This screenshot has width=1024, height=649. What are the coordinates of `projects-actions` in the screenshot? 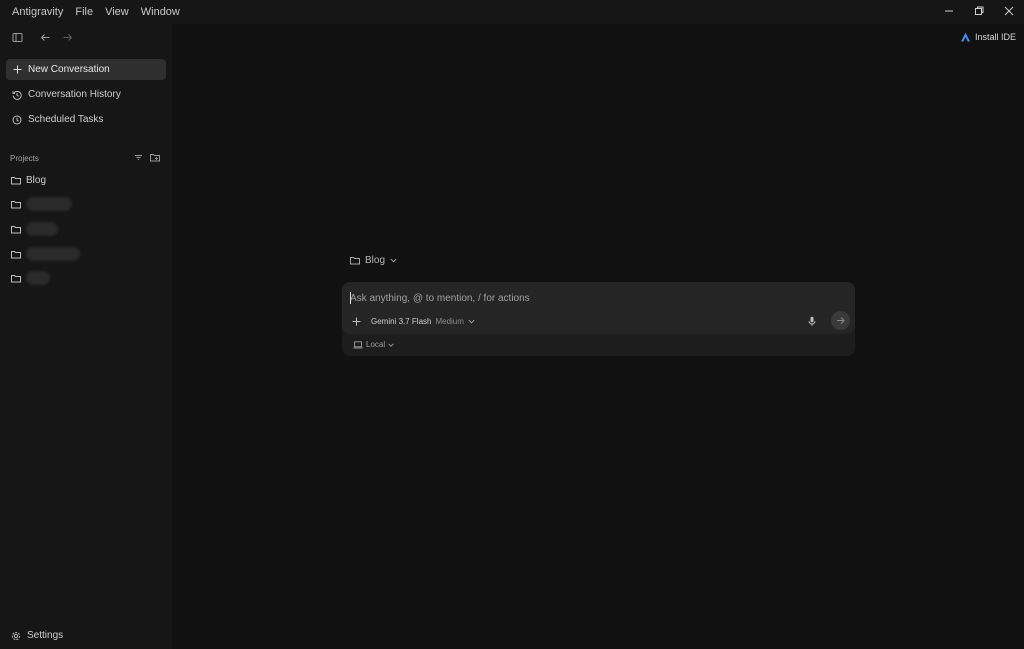 It's located at (147, 158).